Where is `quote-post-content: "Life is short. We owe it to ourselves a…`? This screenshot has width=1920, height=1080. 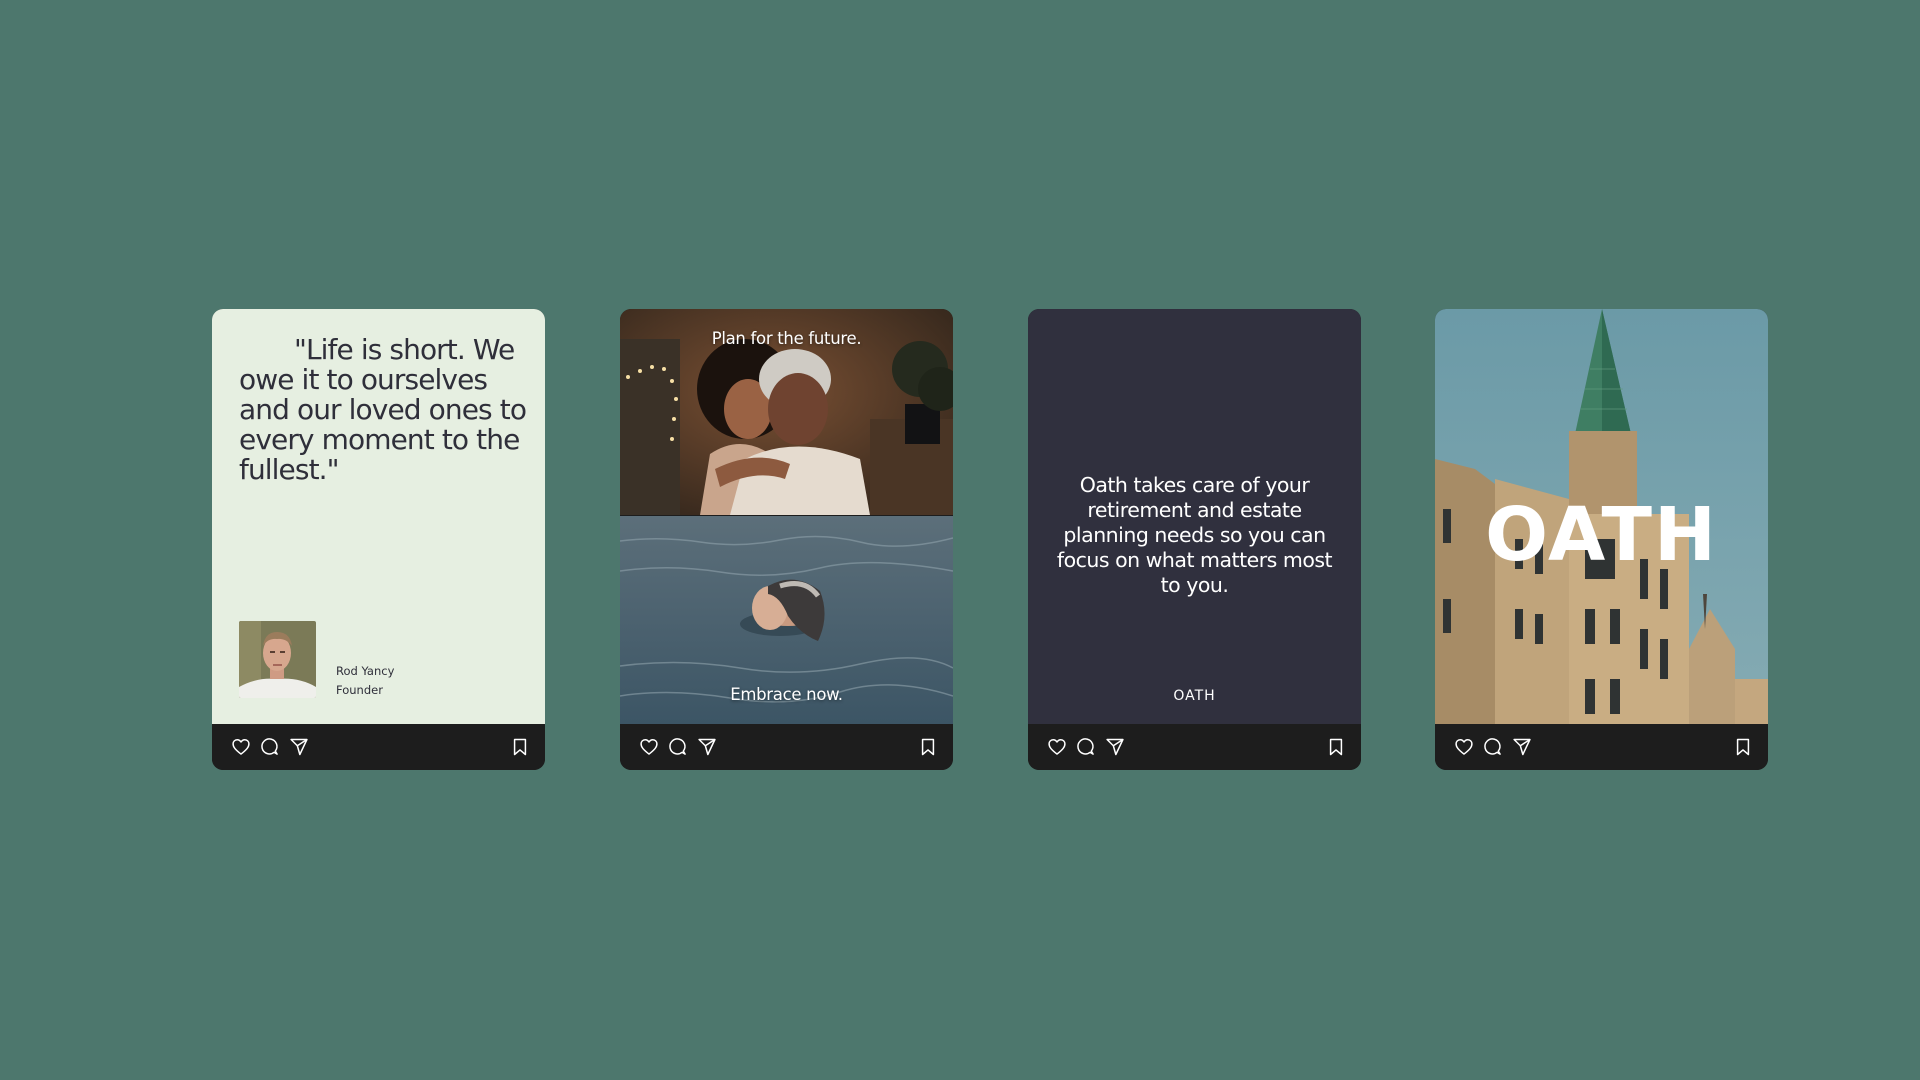 quote-post-content: "Life is short. We owe it to ourselves a… is located at coordinates (378, 516).